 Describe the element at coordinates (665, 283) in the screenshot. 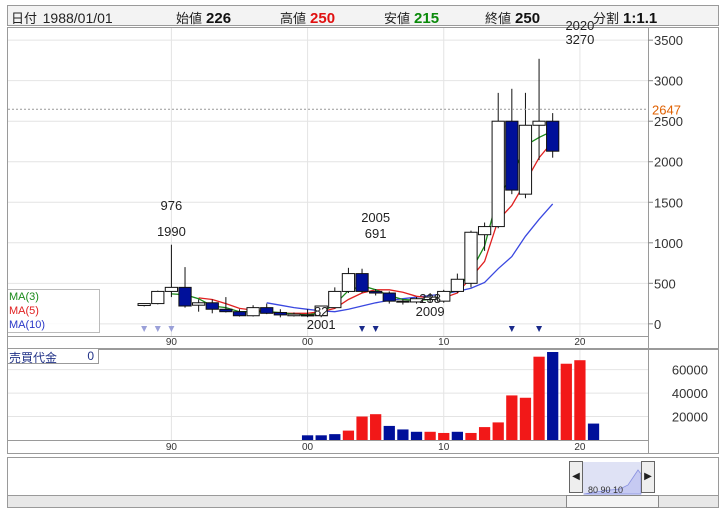

I see `price-y-tick-label: 500` at that location.